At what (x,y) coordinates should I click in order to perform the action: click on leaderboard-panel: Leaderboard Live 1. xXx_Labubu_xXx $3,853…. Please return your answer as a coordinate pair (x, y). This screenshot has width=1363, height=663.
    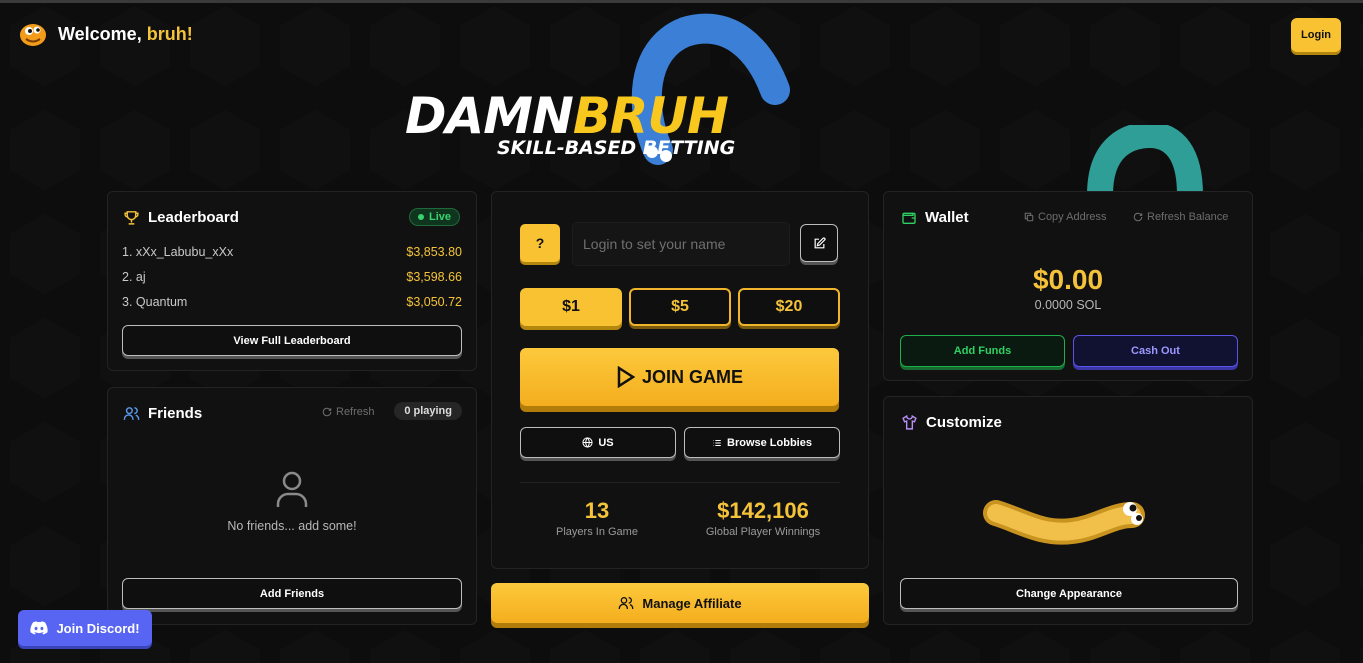
    Looking at the image, I should click on (292, 281).